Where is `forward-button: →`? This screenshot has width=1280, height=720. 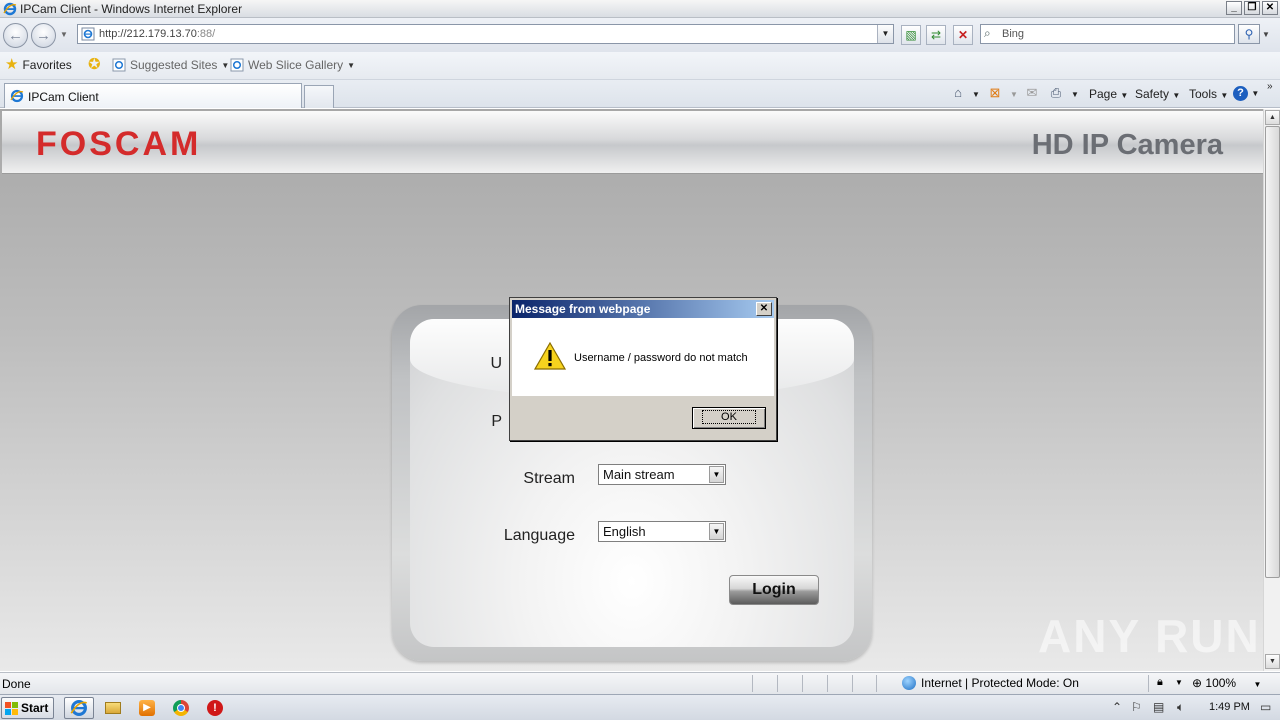
forward-button: → is located at coordinates (43, 35).